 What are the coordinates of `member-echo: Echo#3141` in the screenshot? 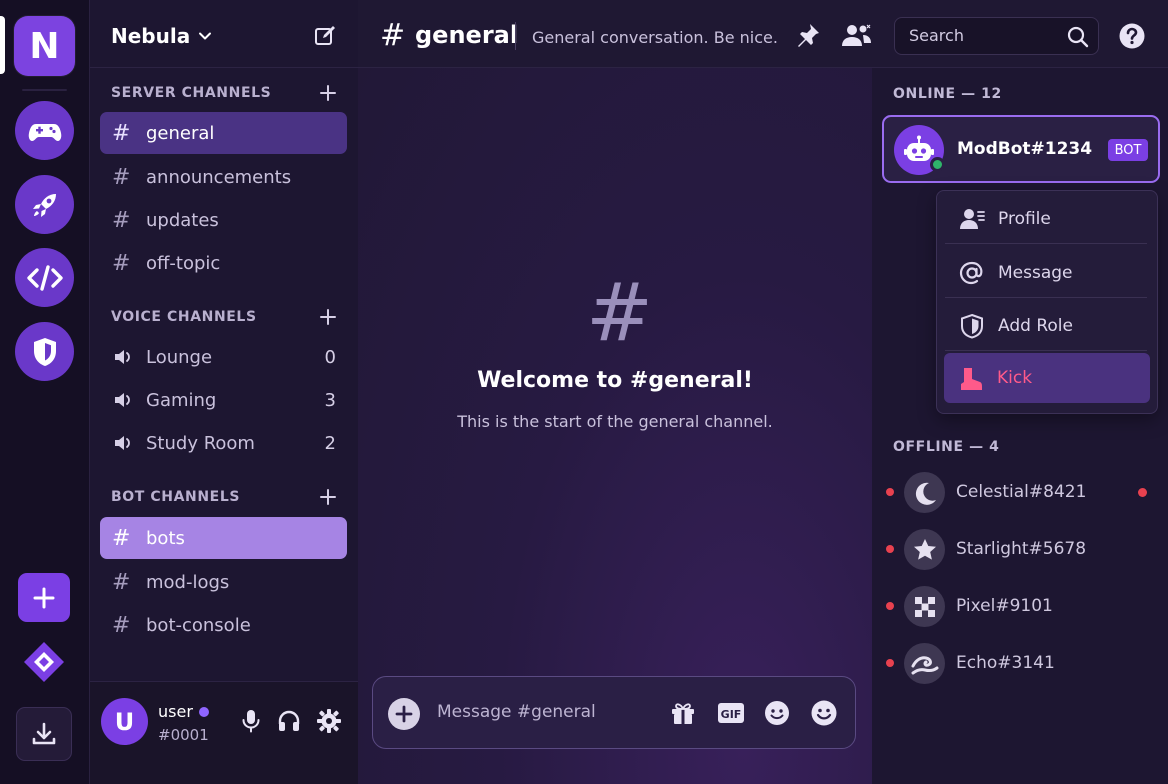 It's located at (1021, 664).